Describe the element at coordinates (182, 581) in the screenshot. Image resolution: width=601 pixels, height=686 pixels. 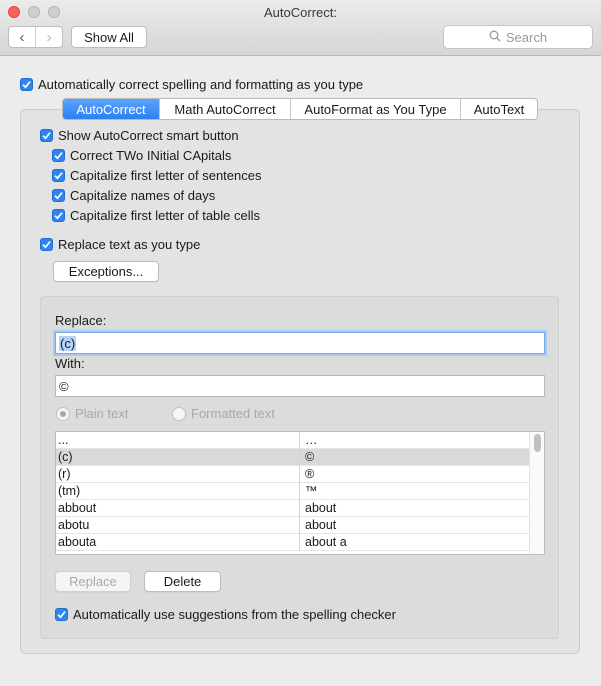
I see `delete-button: Delete` at that location.